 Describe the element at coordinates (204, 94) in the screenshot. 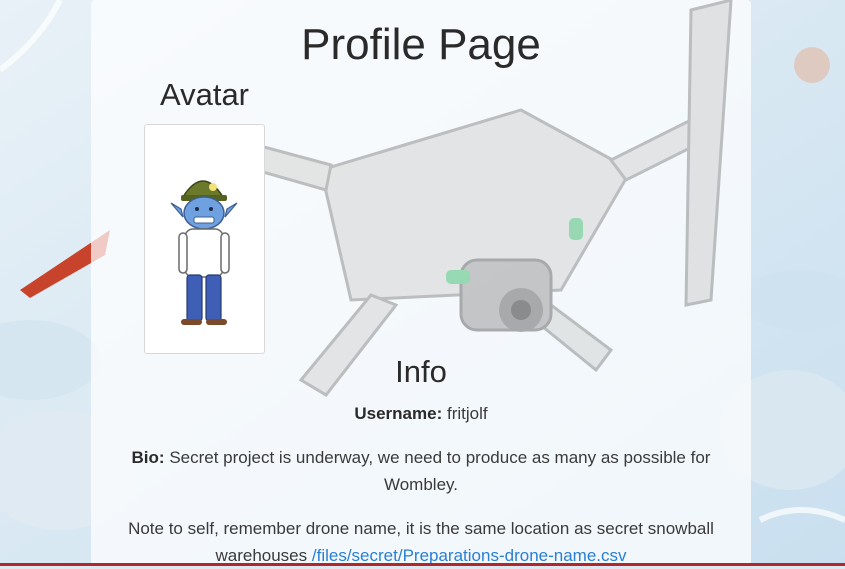

I see `avatar-heading: Avatar` at that location.